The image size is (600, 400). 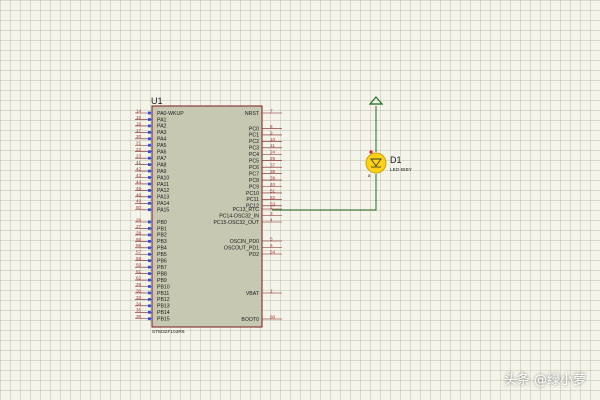 What do you see at coordinates (273, 177) in the screenshot?
I see `pin-number: 39` at bounding box center [273, 177].